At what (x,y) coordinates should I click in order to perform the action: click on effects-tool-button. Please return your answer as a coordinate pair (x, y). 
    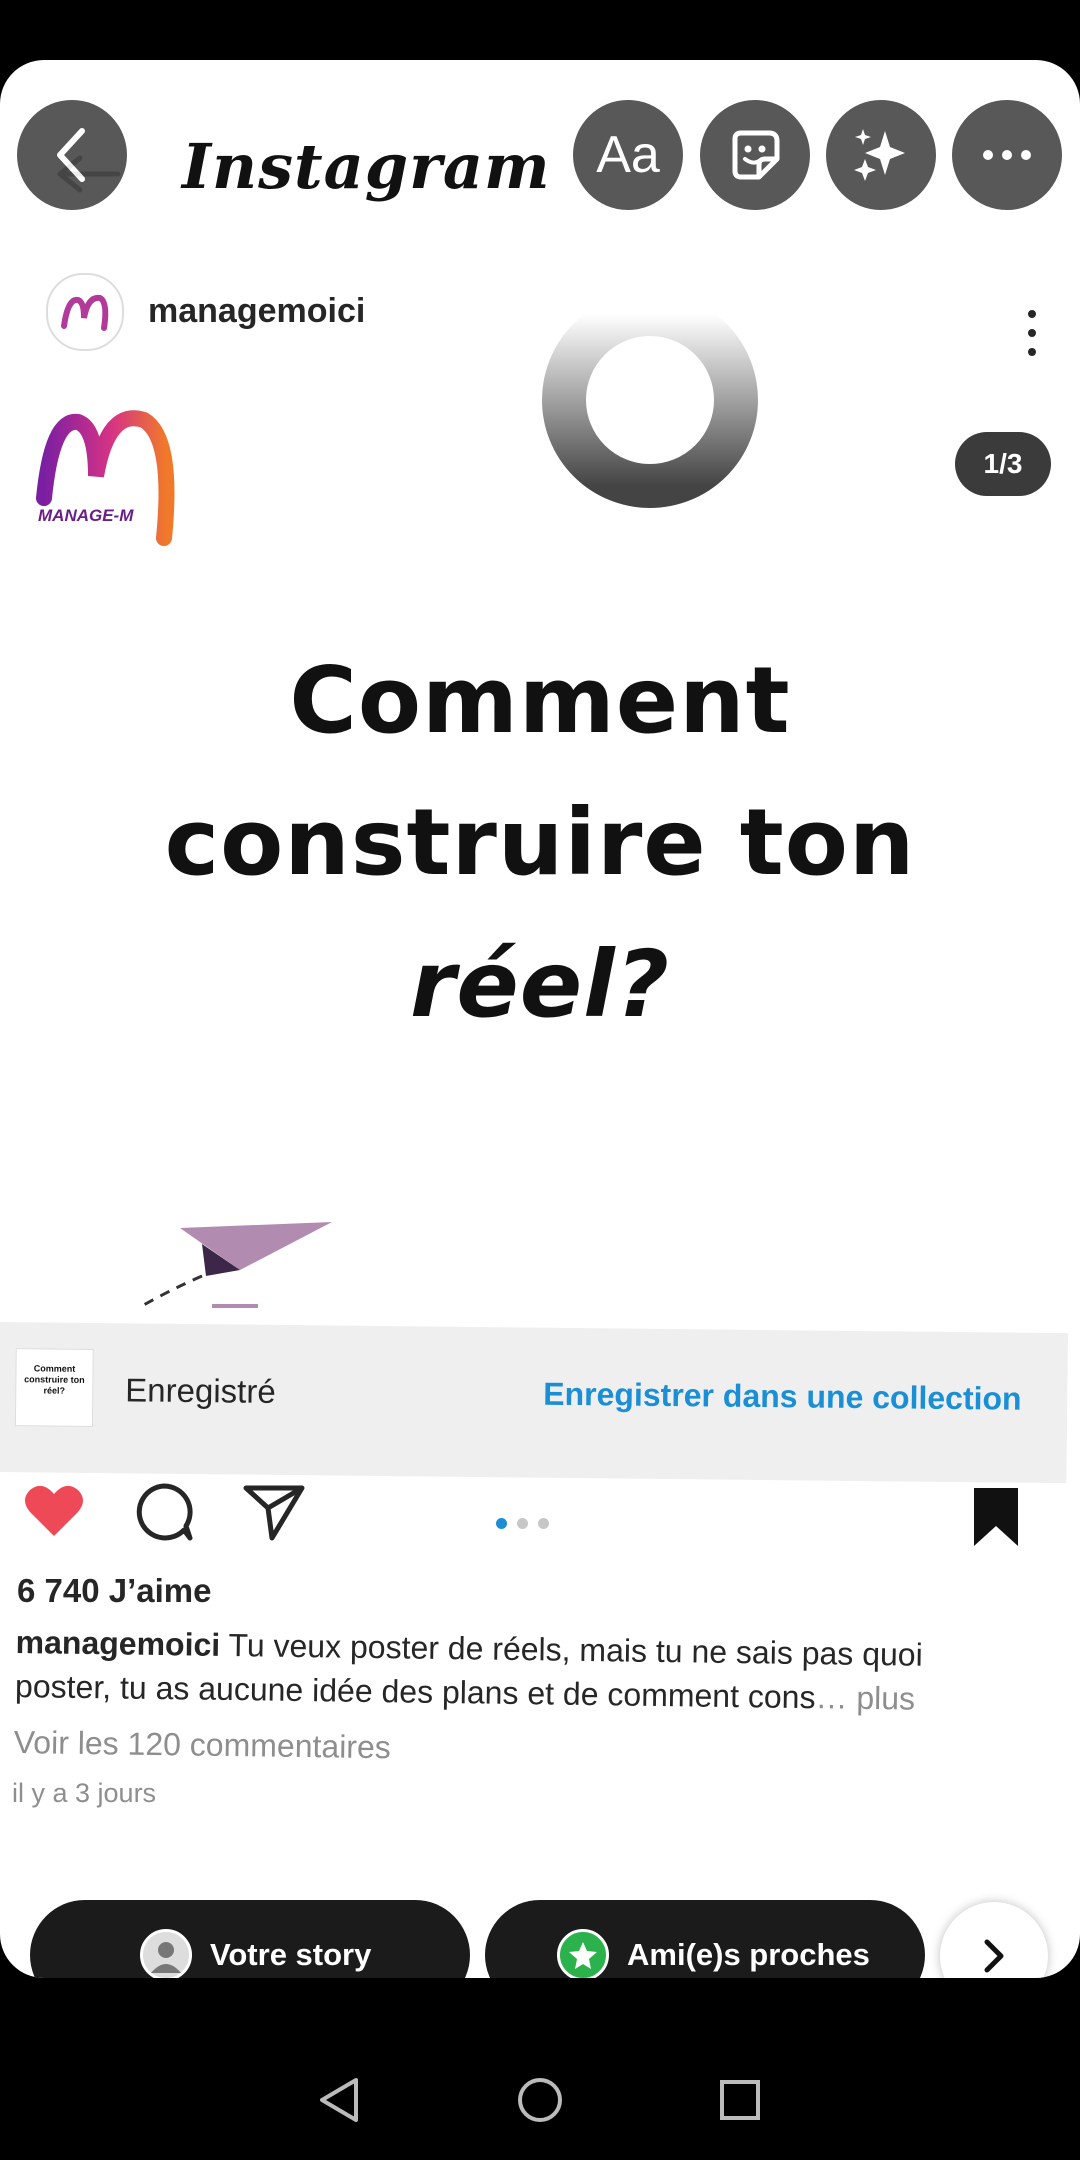
    Looking at the image, I should click on (881, 155).